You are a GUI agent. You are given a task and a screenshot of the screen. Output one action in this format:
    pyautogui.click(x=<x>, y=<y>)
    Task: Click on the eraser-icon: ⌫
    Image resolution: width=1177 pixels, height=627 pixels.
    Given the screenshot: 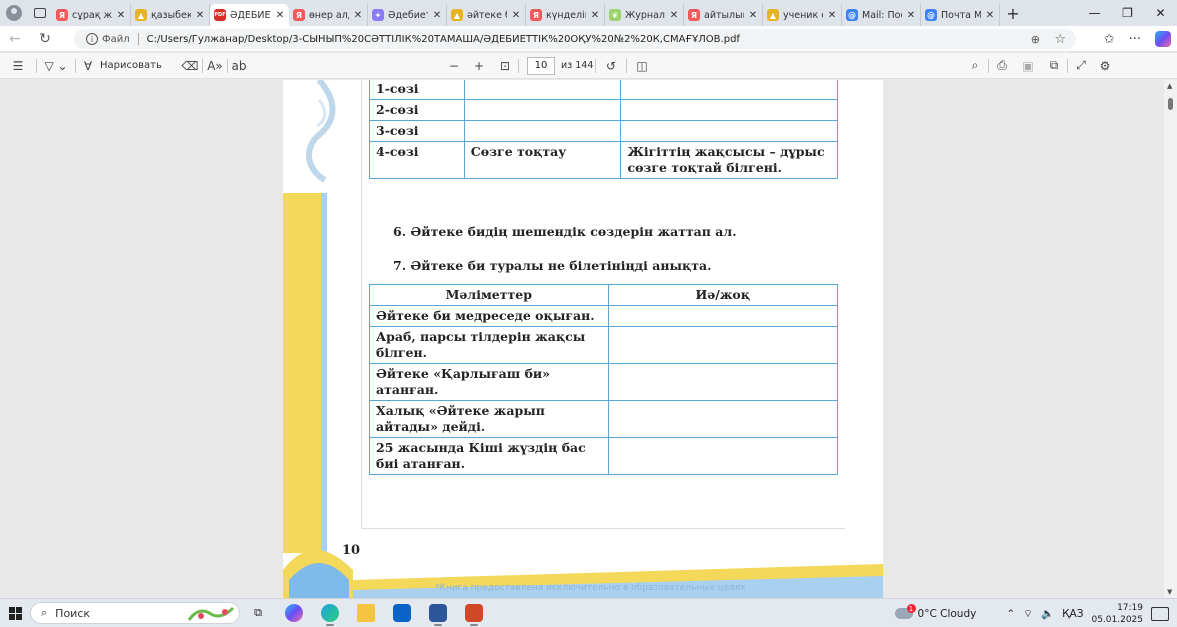 What is the action you would take?
    pyautogui.click(x=190, y=66)
    